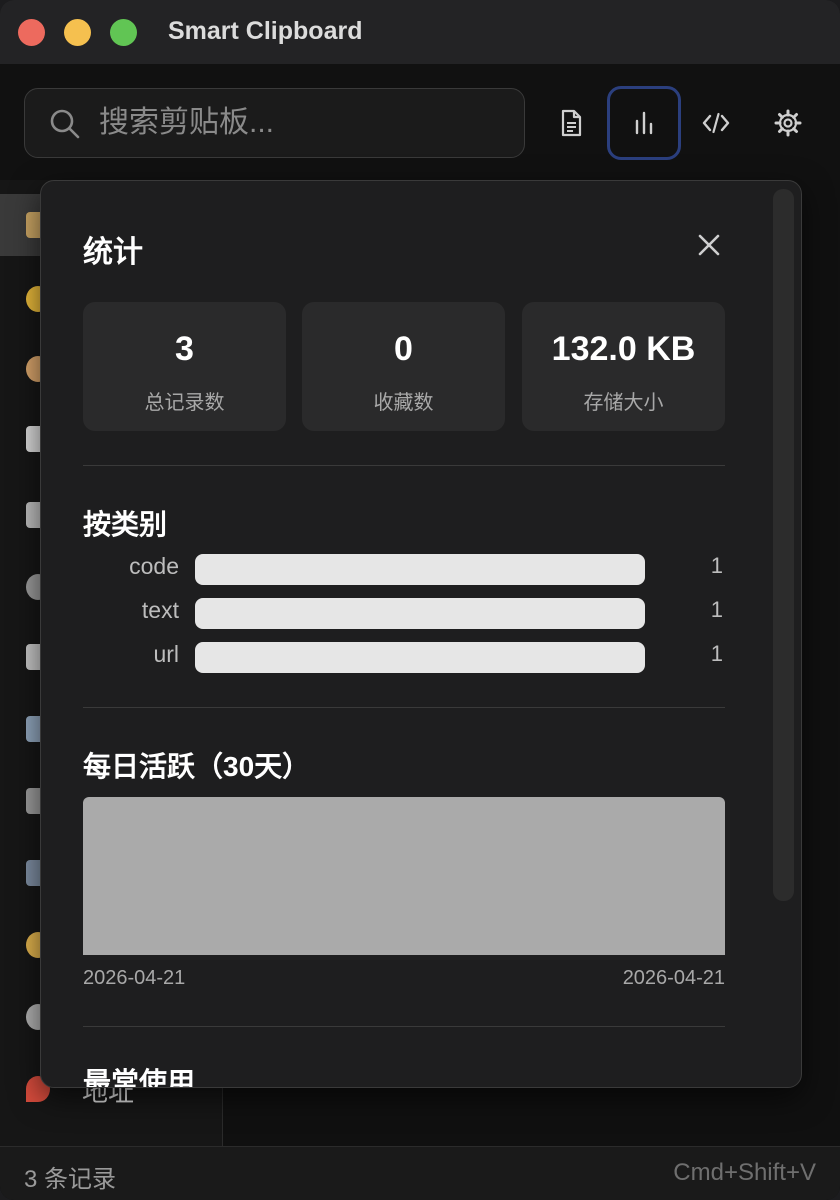 This screenshot has height=1200, width=840. I want to click on statistics-button, so click(644, 123).